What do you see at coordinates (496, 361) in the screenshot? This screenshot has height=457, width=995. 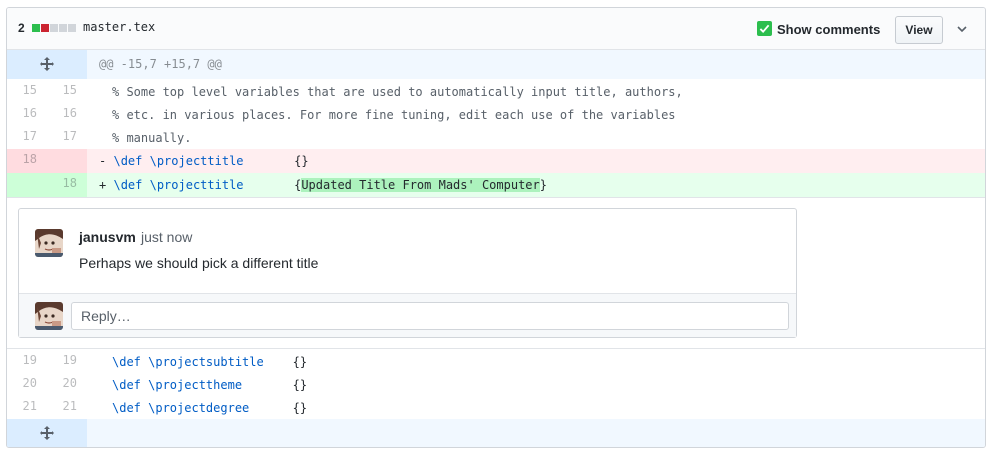 I see `diff-line: 19 19 \def \projectsubtitle {}` at bounding box center [496, 361].